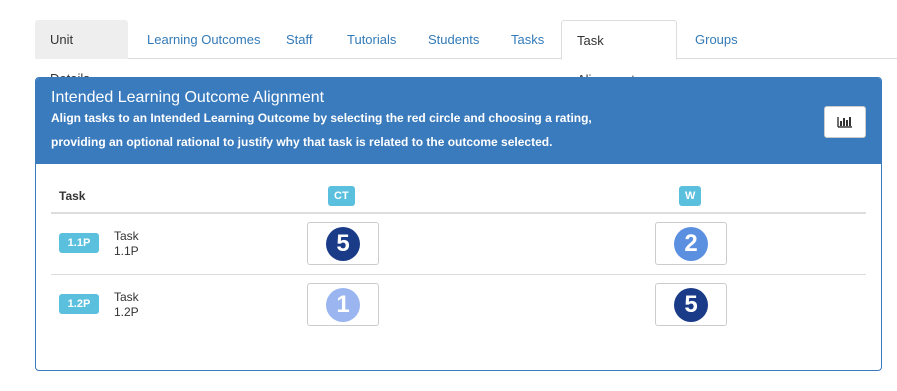 The height and width of the screenshot is (391, 897). What do you see at coordinates (458, 274) in the screenshot?
I see `row-divider` at bounding box center [458, 274].